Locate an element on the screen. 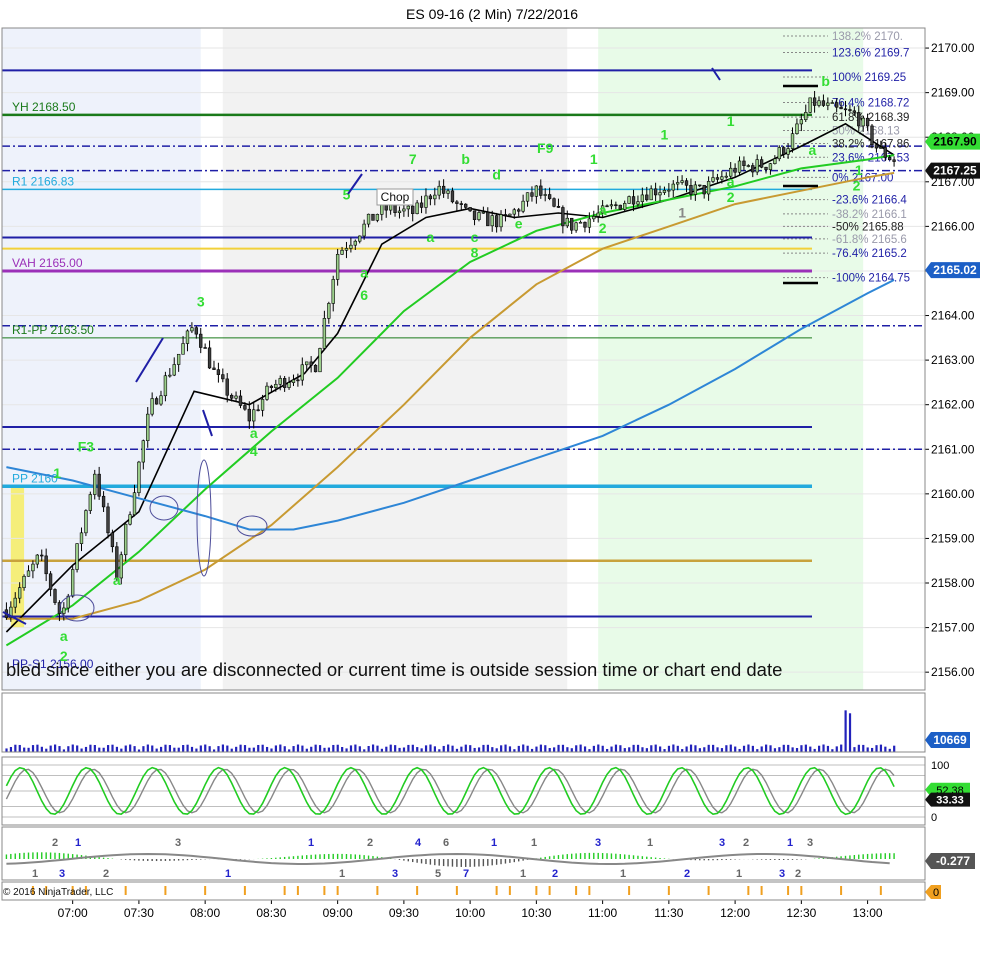  price-tick-label: 2164.00 is located at coordinates (953, 316).